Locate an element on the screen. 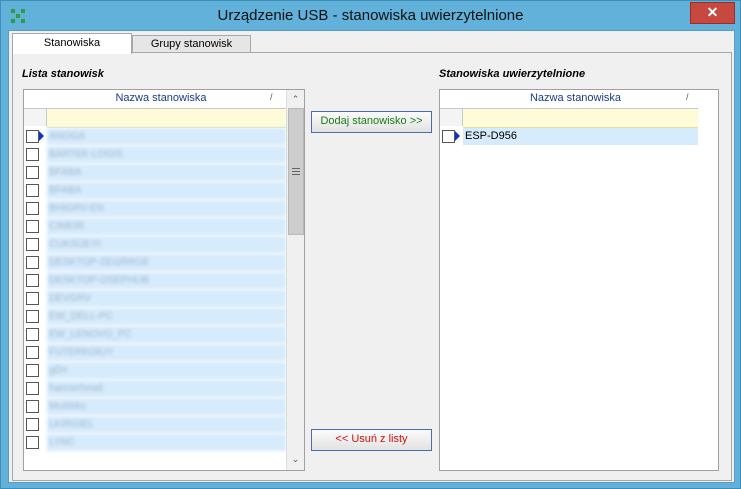 The width and height of the screenshot is (741, 489). table-row: ANOGA is located at coordinates (155, 136).